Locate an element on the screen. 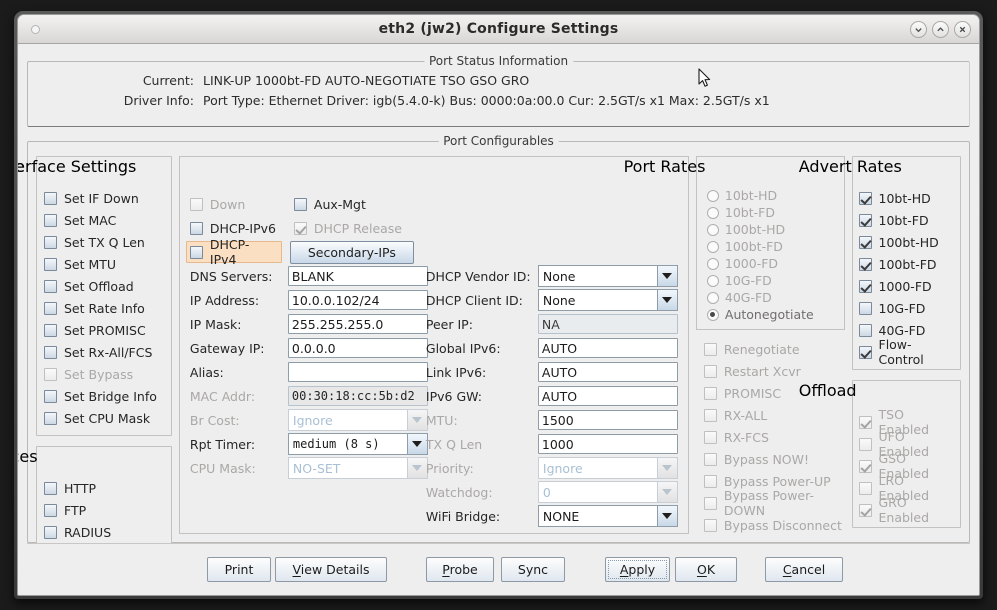 The image size is (997, 610). checkbox-box is located at coordinates (50, 488).